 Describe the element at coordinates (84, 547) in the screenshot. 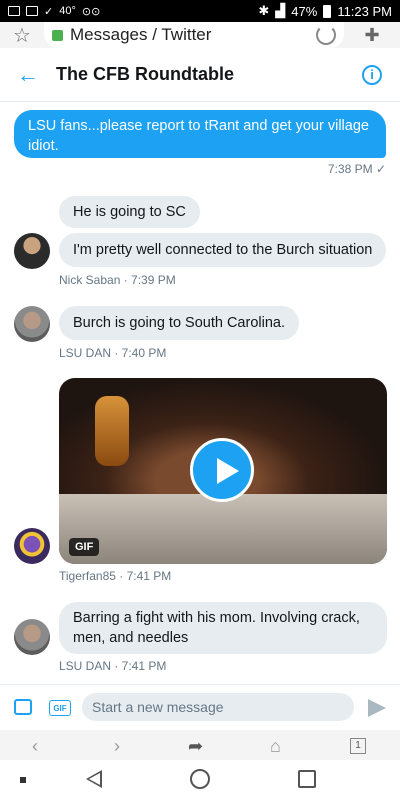

I see `gif-badge: GIF` at that location.